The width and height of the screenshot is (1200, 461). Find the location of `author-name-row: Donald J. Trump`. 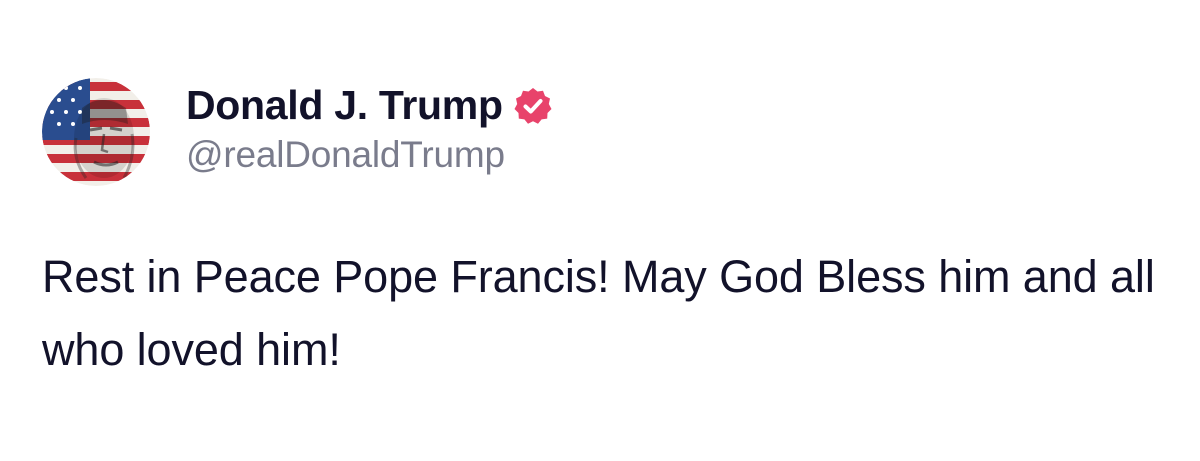

author-name-row: Donald J. Trump is located at coordinates (369, 105).